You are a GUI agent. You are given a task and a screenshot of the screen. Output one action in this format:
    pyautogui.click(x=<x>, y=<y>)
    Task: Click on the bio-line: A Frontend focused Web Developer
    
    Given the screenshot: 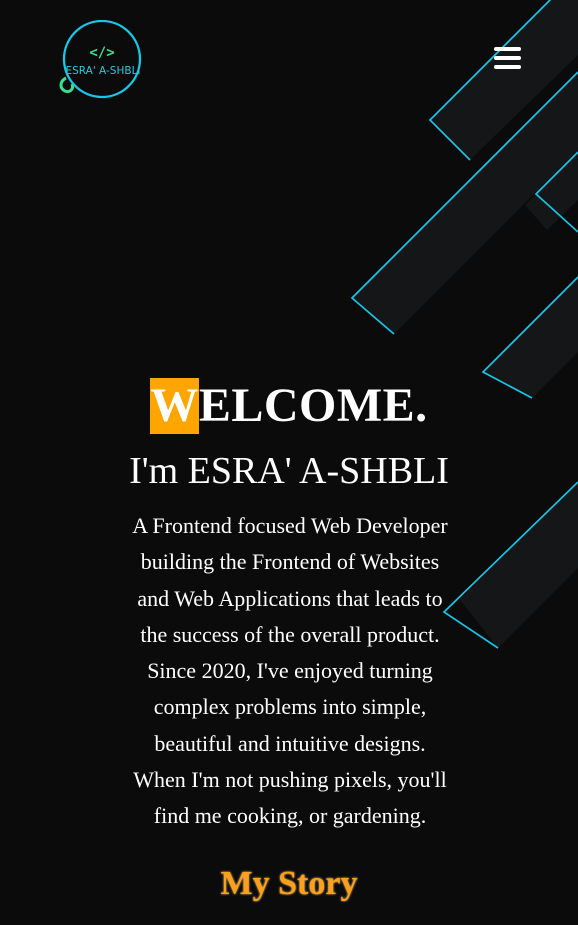 What is the action you would take?
    pyautogui.click(x=290, y=525)
    